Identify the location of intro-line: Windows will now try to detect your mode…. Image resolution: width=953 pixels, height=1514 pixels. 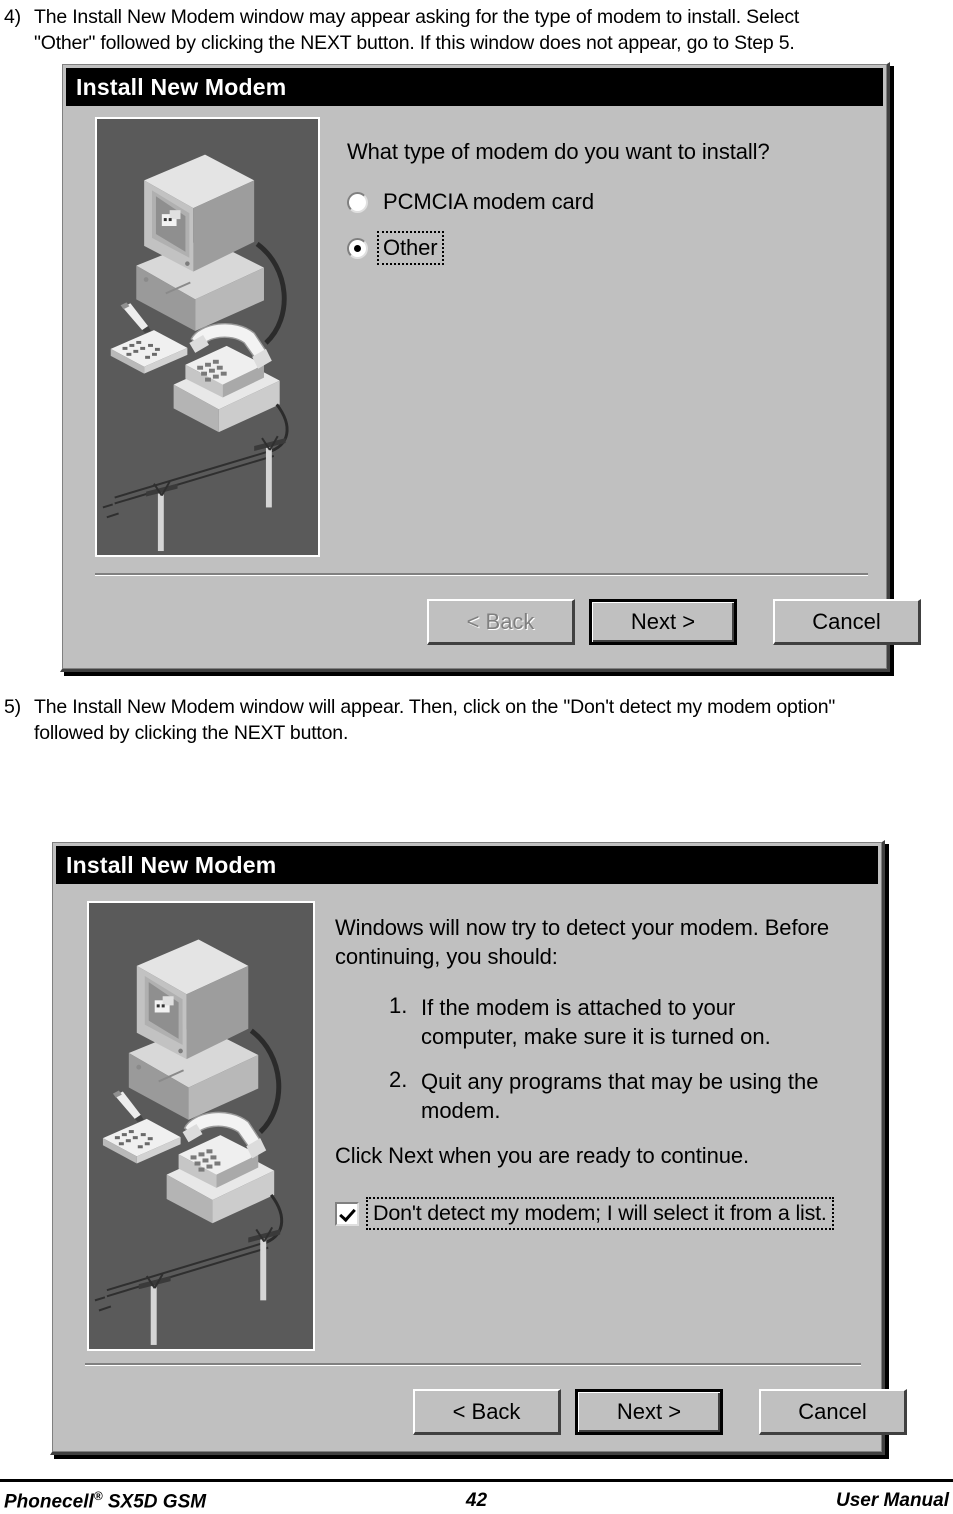
(582, 927).